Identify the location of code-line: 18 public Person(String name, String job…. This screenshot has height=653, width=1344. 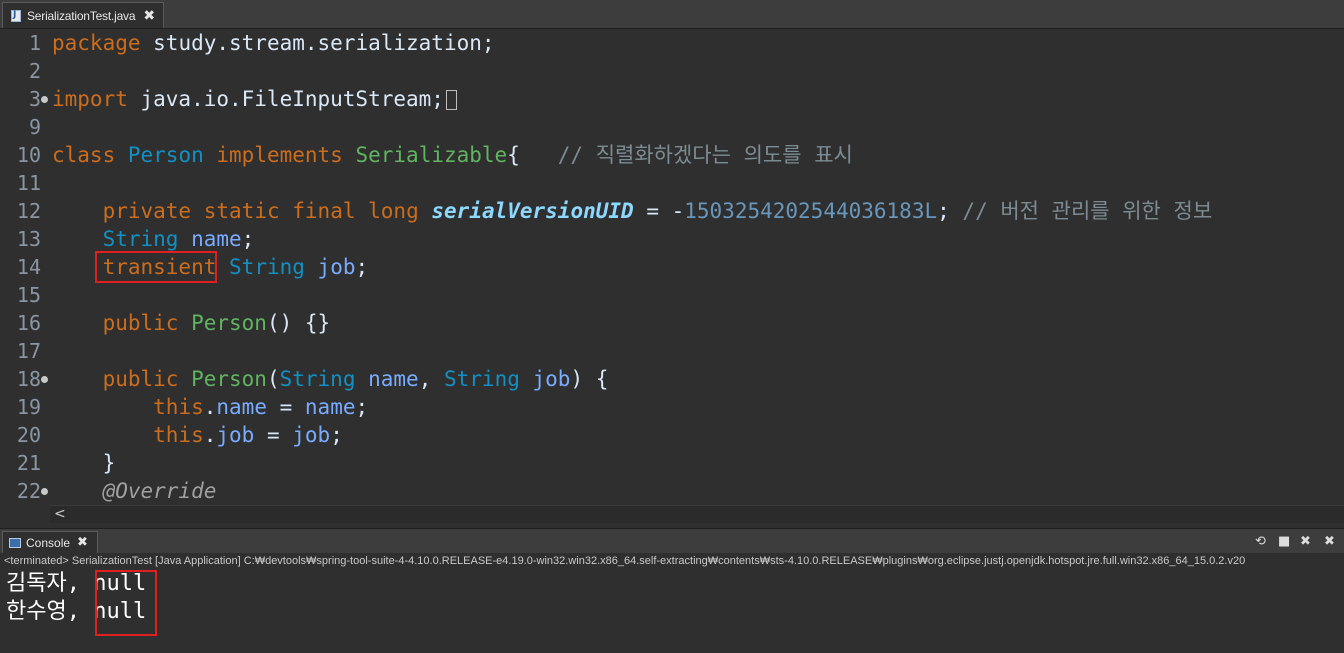
(672, 379).